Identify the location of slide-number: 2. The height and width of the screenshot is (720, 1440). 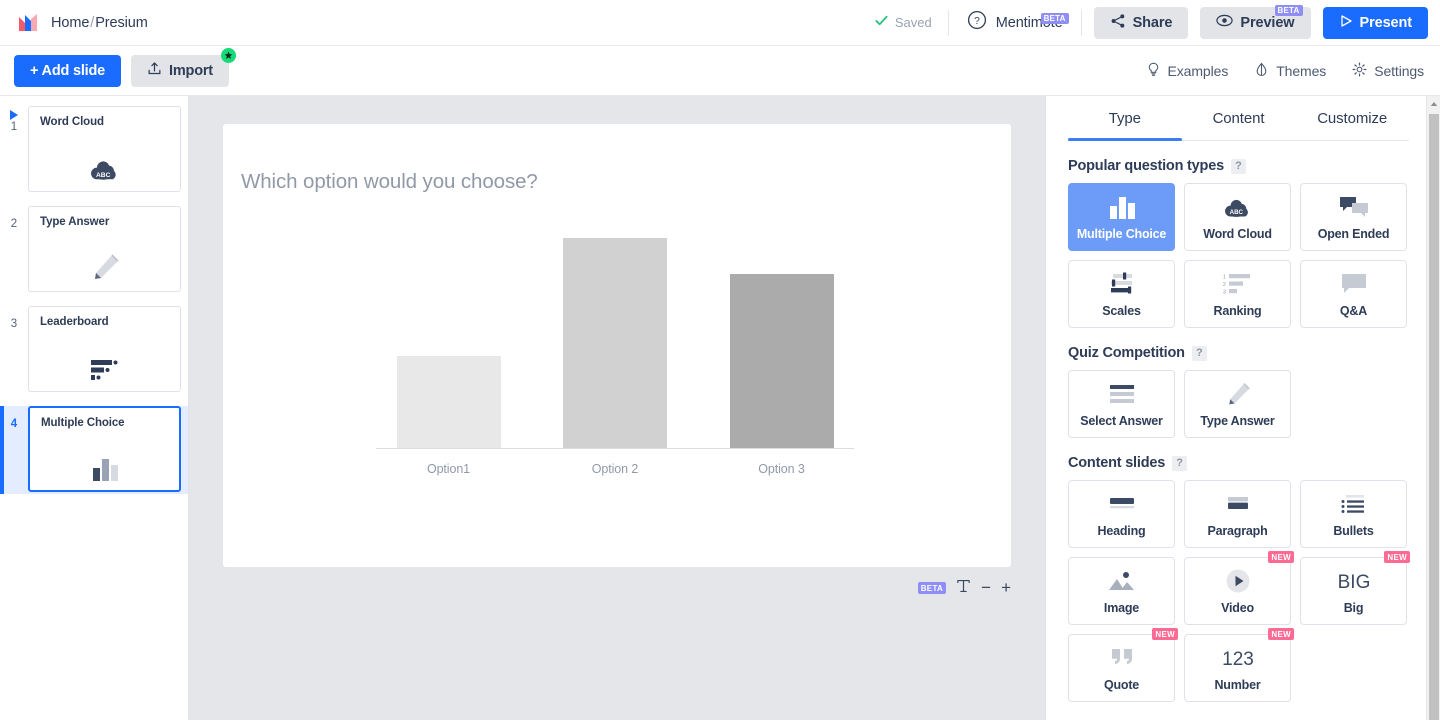
(14, 224).